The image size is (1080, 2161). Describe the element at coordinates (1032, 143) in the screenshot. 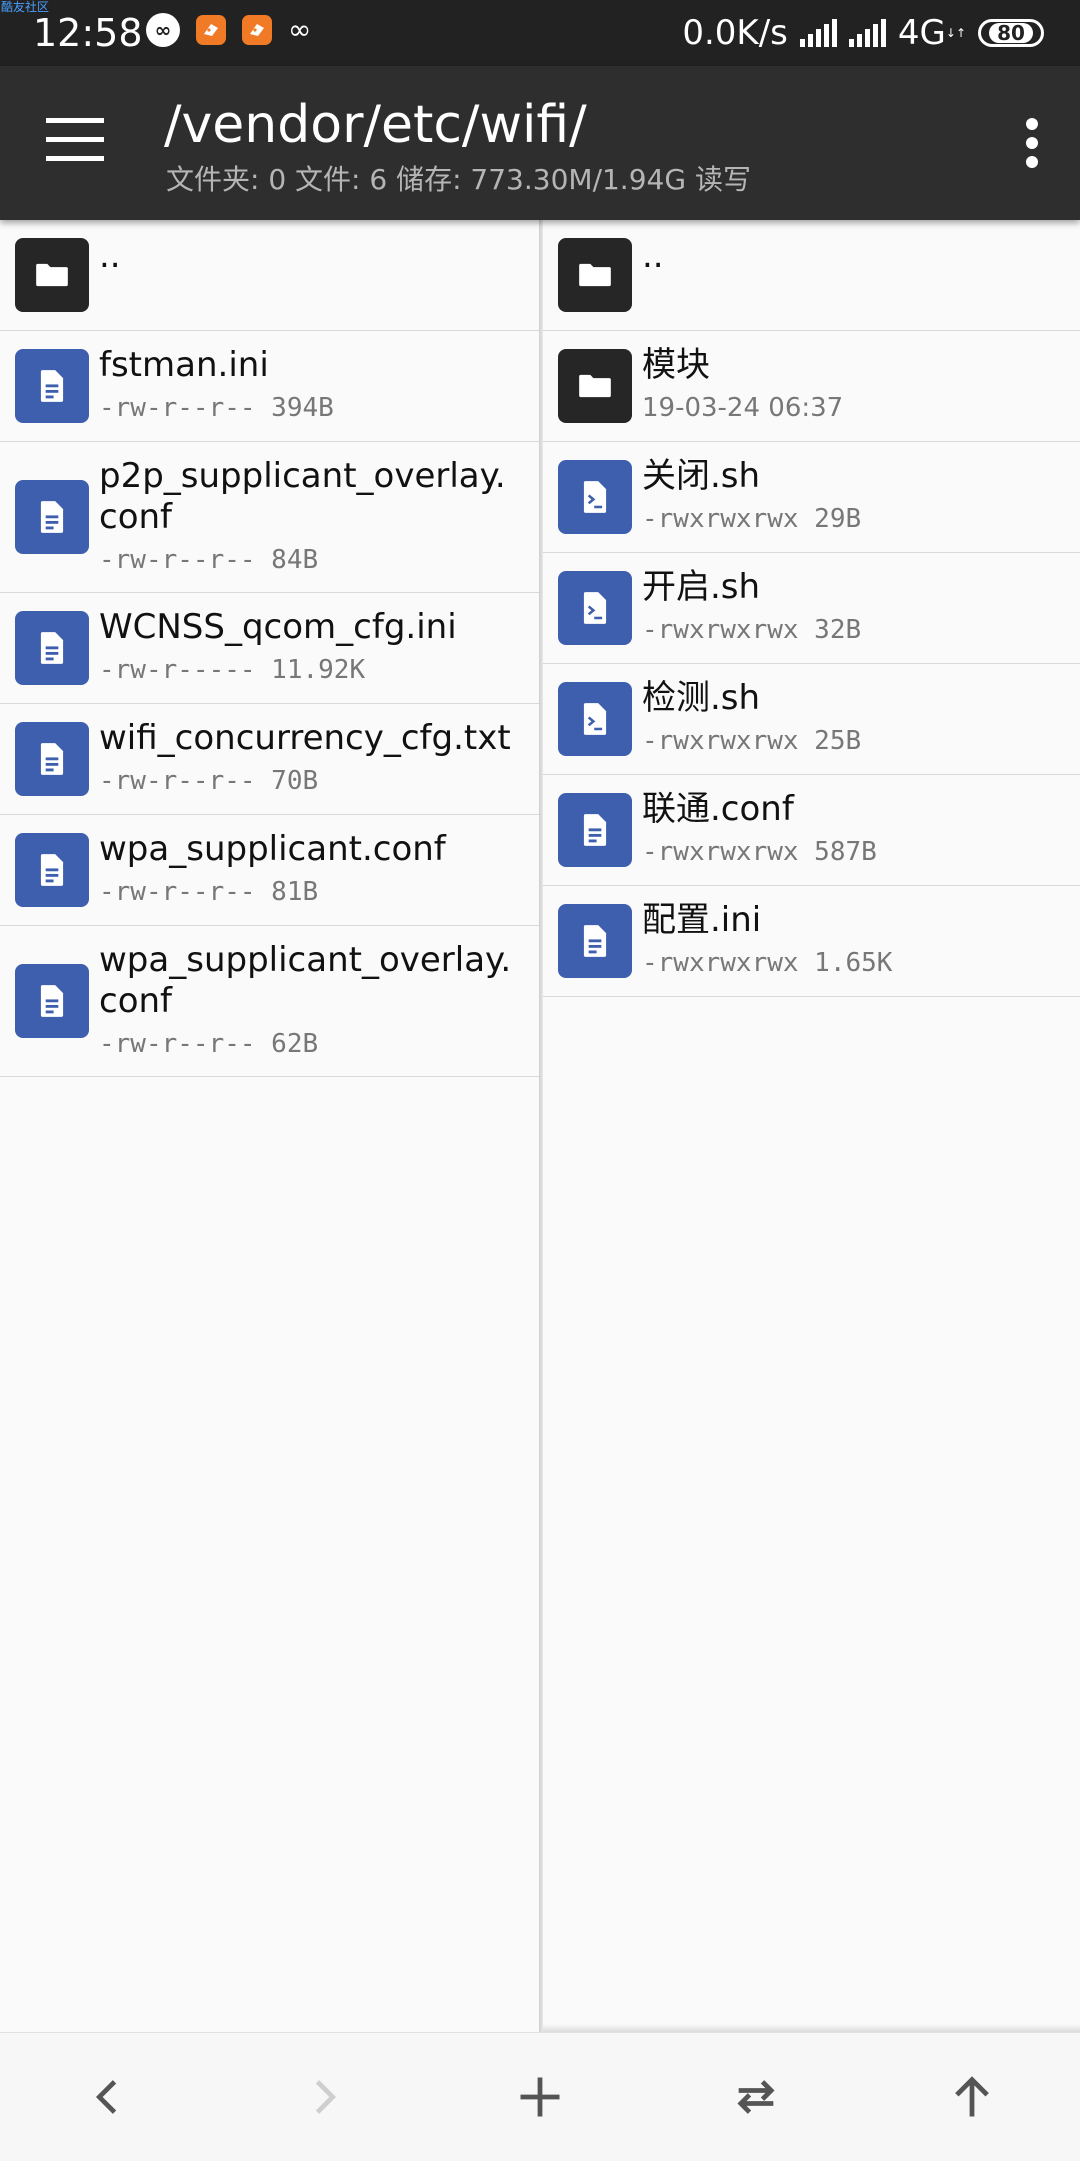

I see `more-options-icon` at that location.